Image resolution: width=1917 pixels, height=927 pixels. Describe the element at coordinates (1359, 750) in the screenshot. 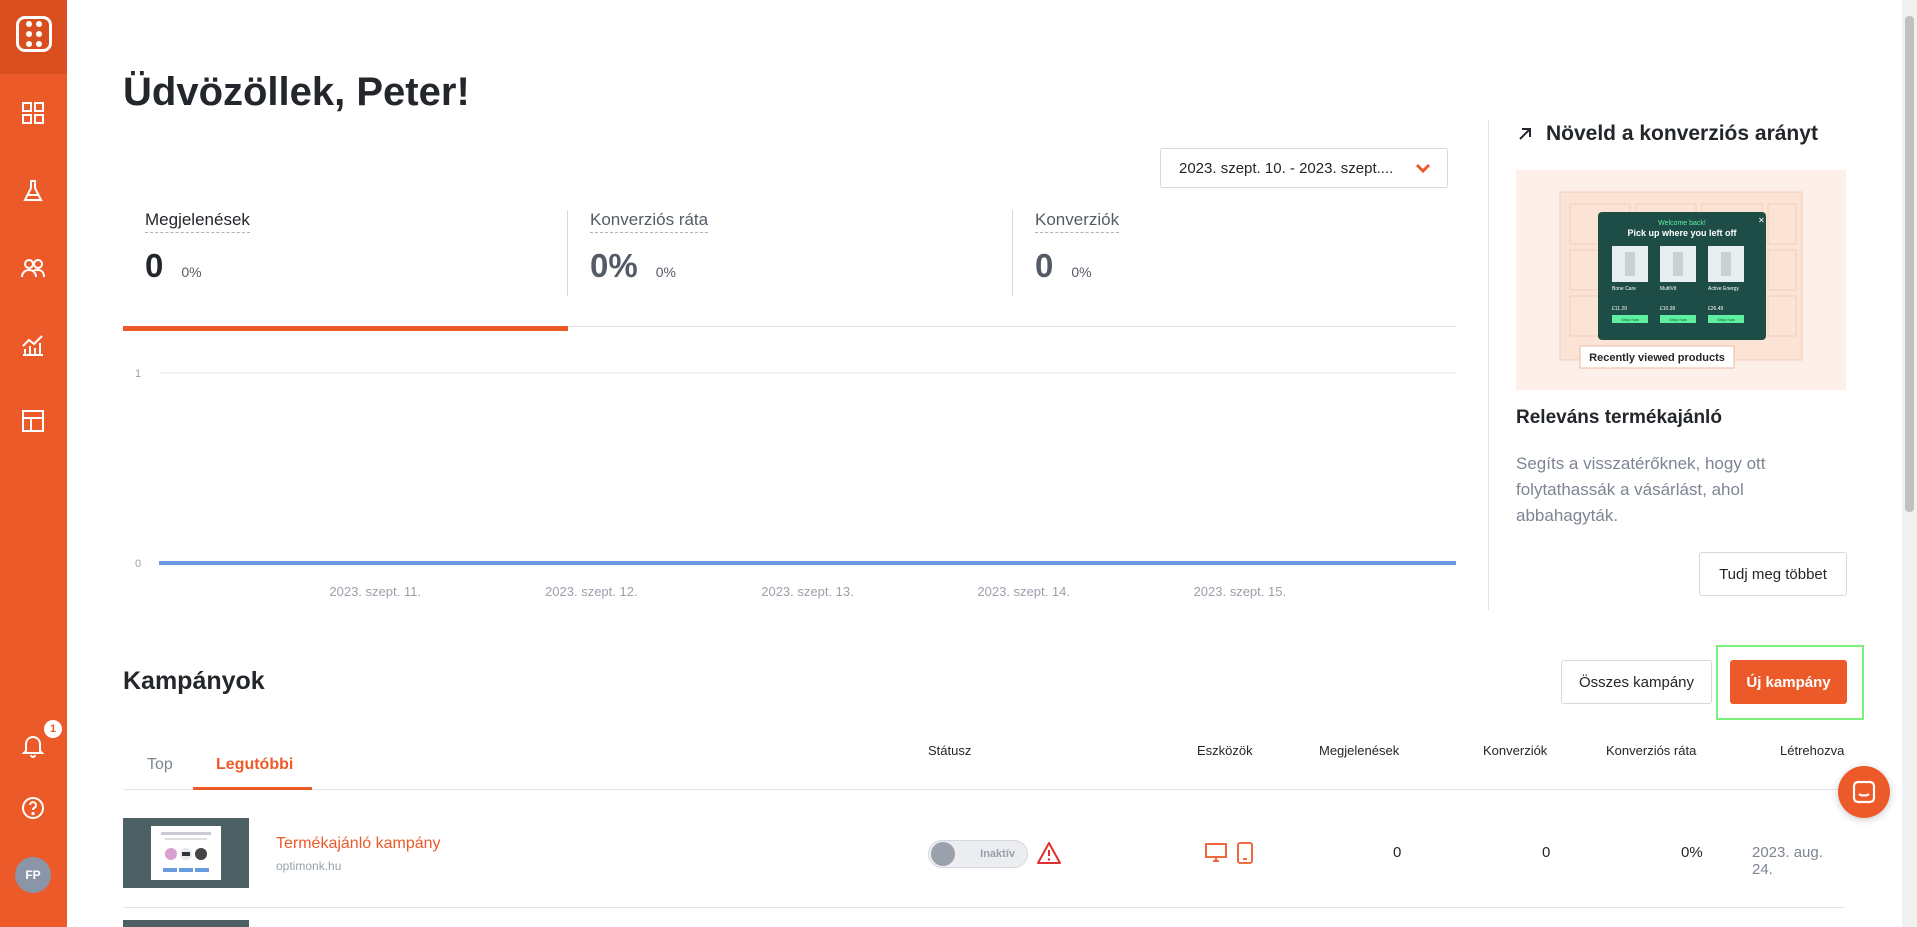

I see `column-header-impressions: Megjelenések` at that location.